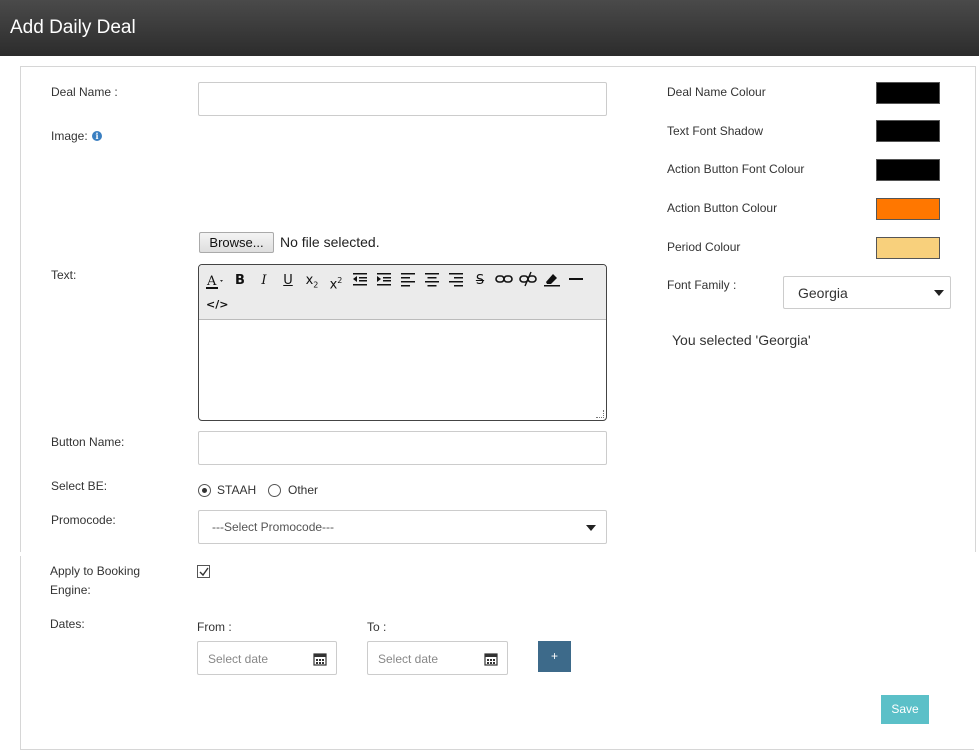 Image resolution: width=979 pixels, height=751 pixels. What do you see at coordinates (905, 709) in the screenshot?
I see `save-button: Save` at bounding box center [905, 709].